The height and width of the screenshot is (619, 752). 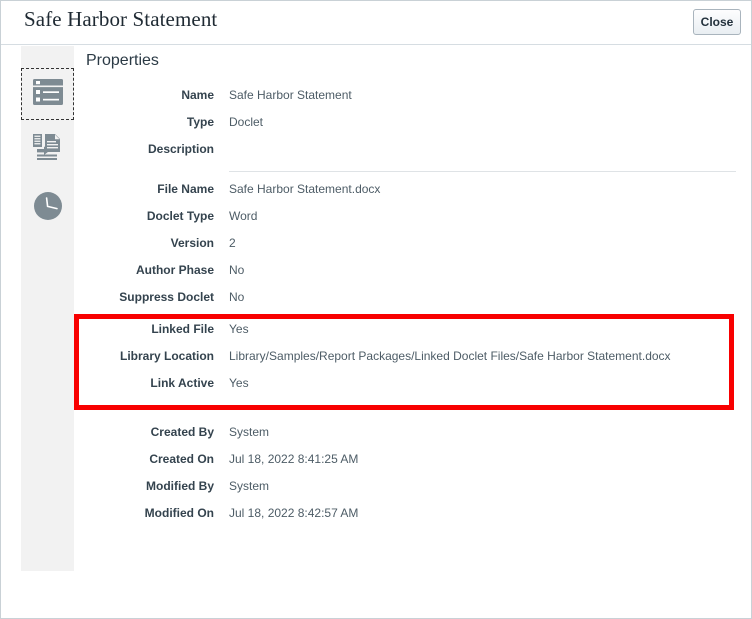 What do you see at coordinates (412, 191) in the screenshot?
I see `property-row-file-name: File Name Safe Harbor Statement.docx` at bounding box center [412, 191].